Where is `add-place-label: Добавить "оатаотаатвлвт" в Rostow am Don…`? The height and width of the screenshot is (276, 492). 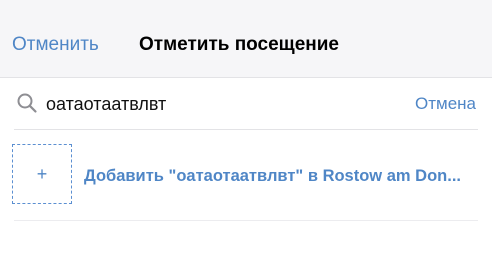 add-place-label: Добавить "оатаотаатвлвт" в Rostow am Don… is located at coordinates (272, 176).